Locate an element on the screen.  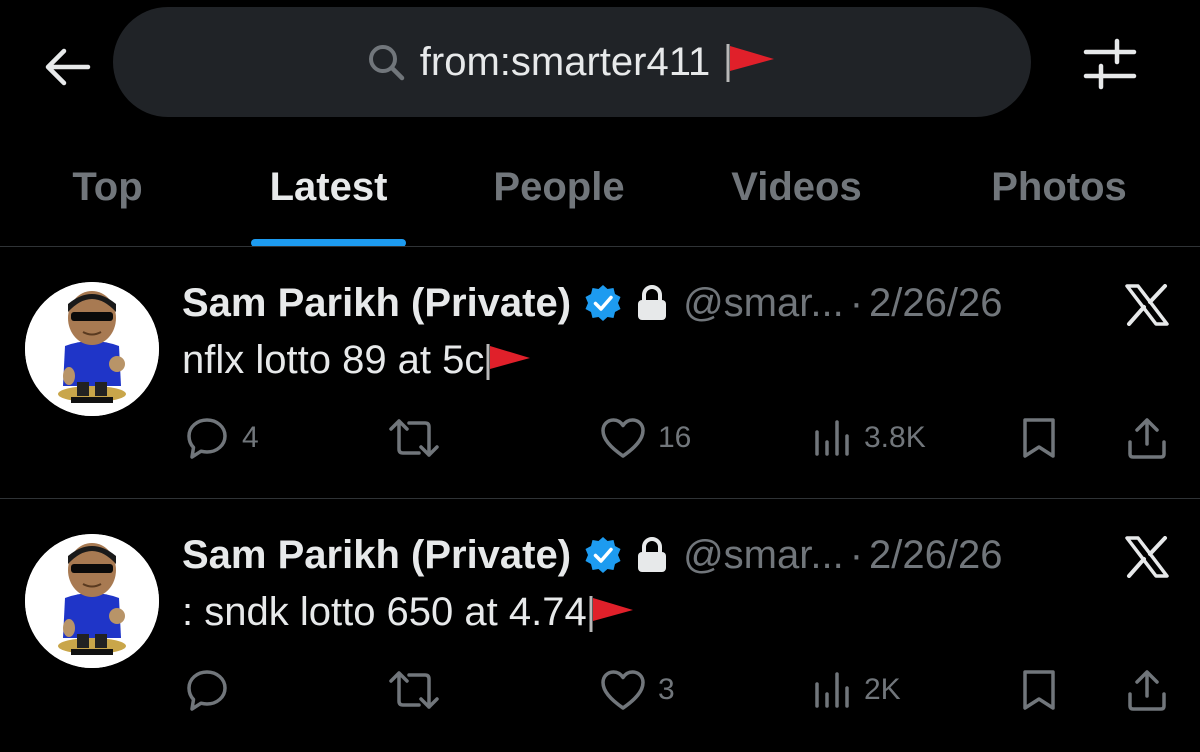
search-tabs: Top Latest People Videos Photos is located at coordinates (600, 191).